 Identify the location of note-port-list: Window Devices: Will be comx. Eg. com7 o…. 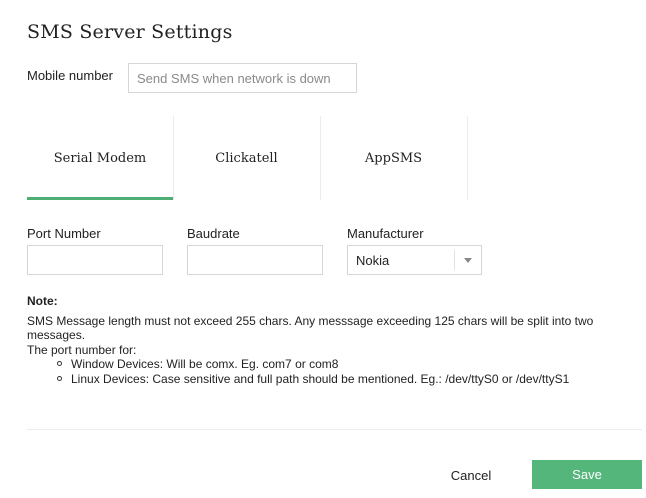
(327, 371).